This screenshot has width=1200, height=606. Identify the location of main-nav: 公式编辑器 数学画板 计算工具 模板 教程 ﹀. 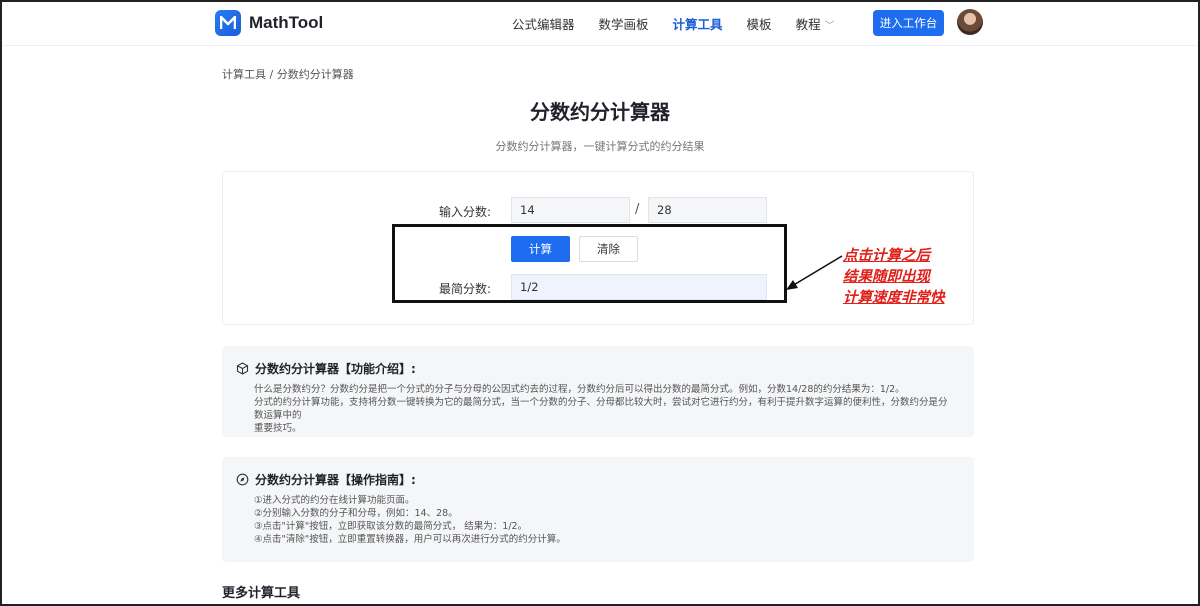
(673, 23).